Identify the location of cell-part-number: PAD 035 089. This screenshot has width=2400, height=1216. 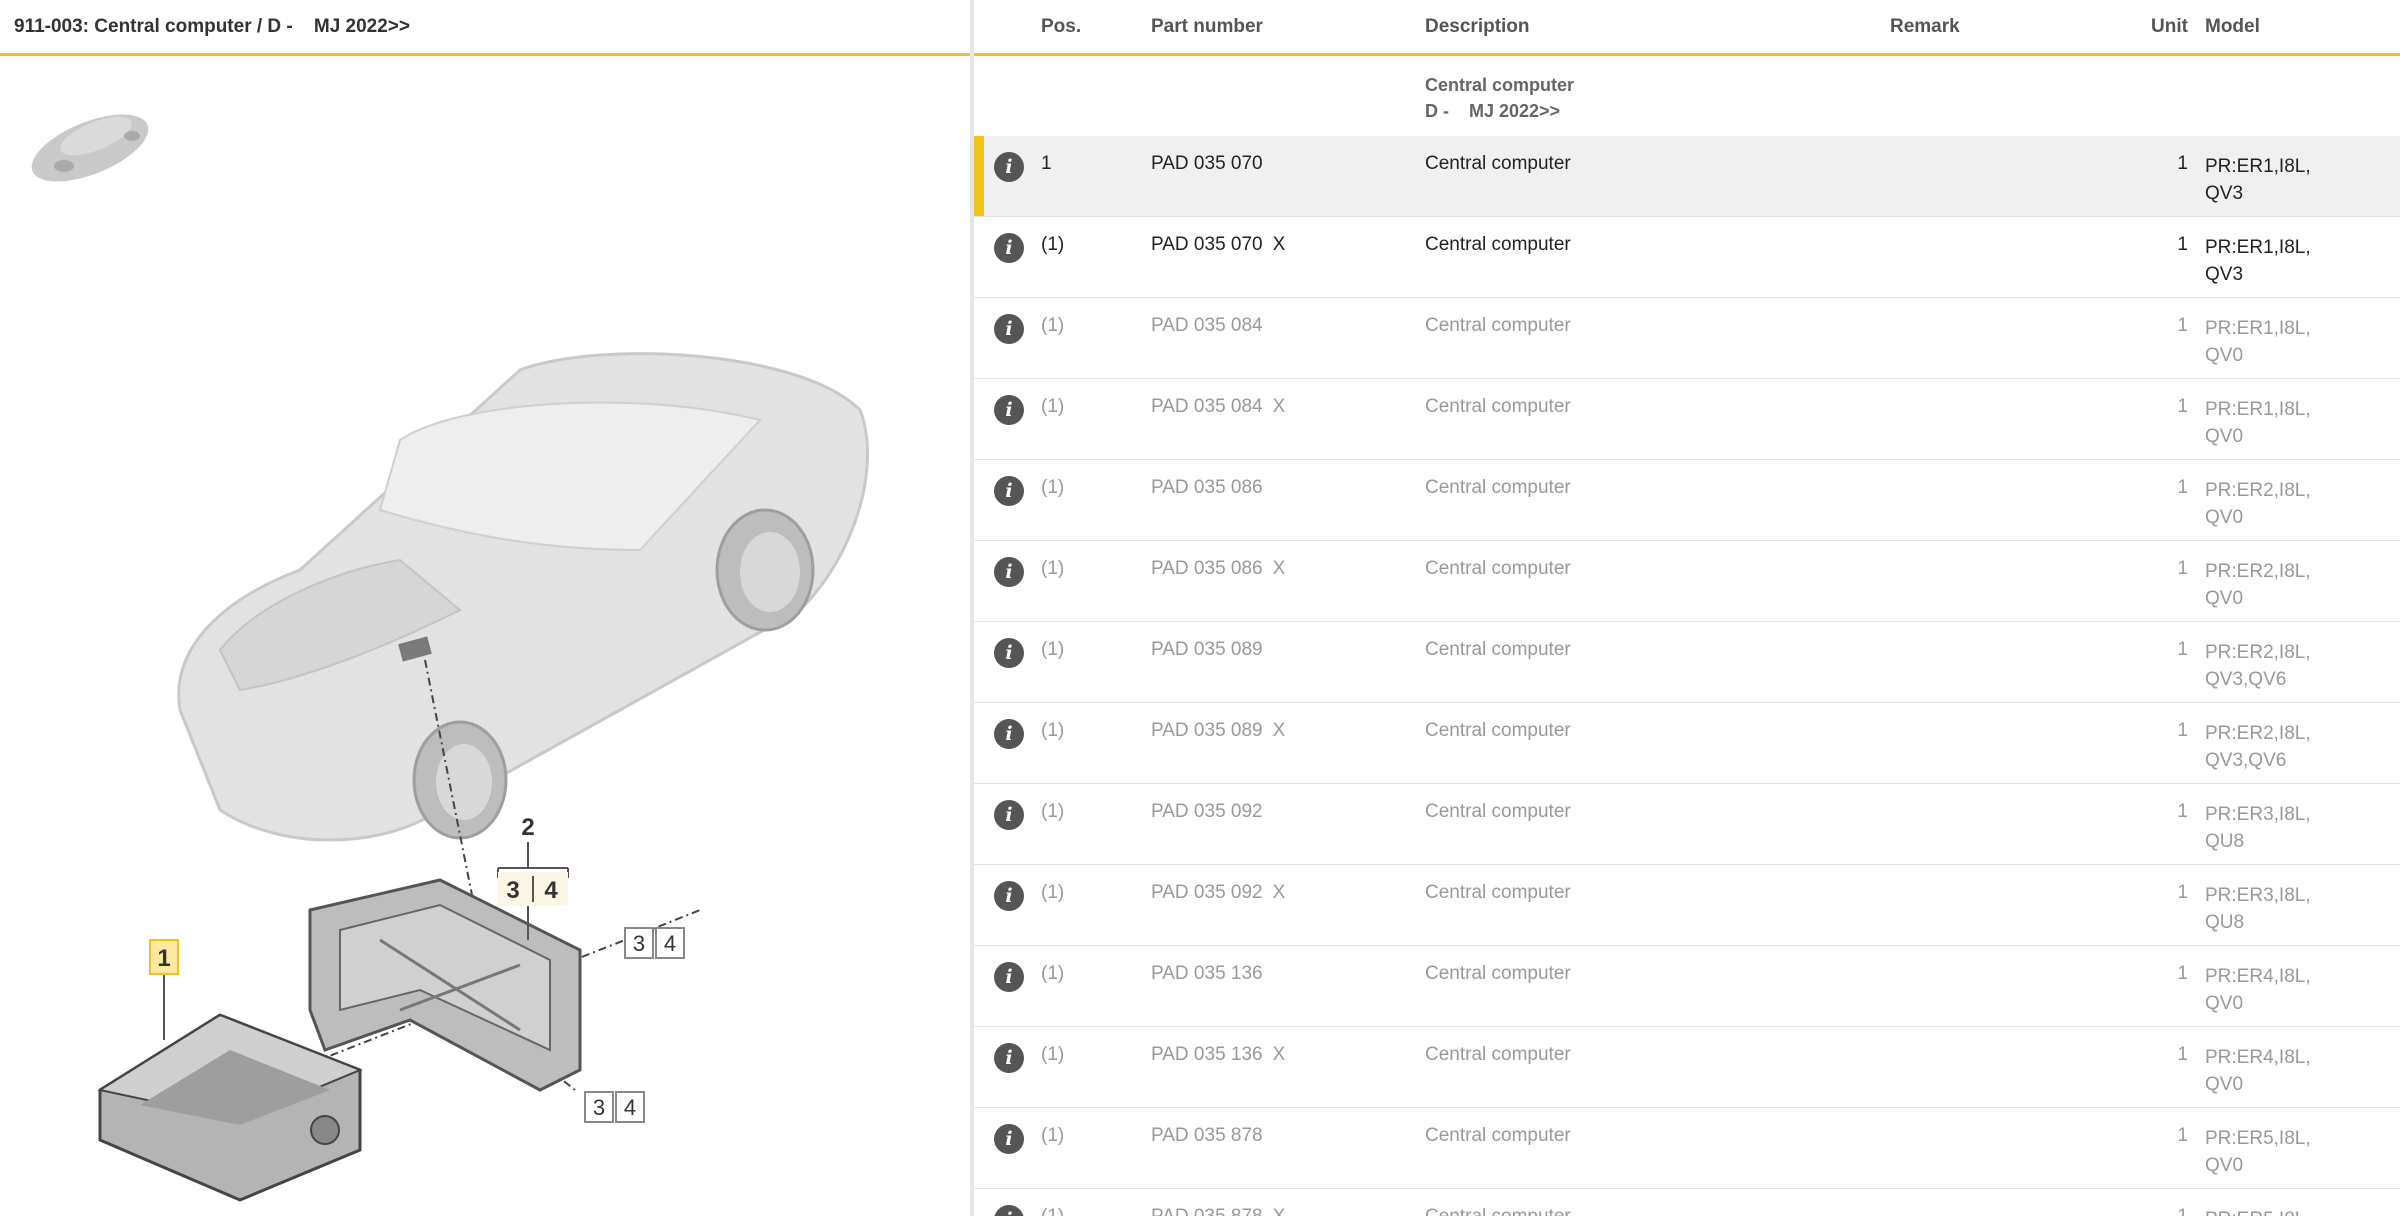
(1212, 650).